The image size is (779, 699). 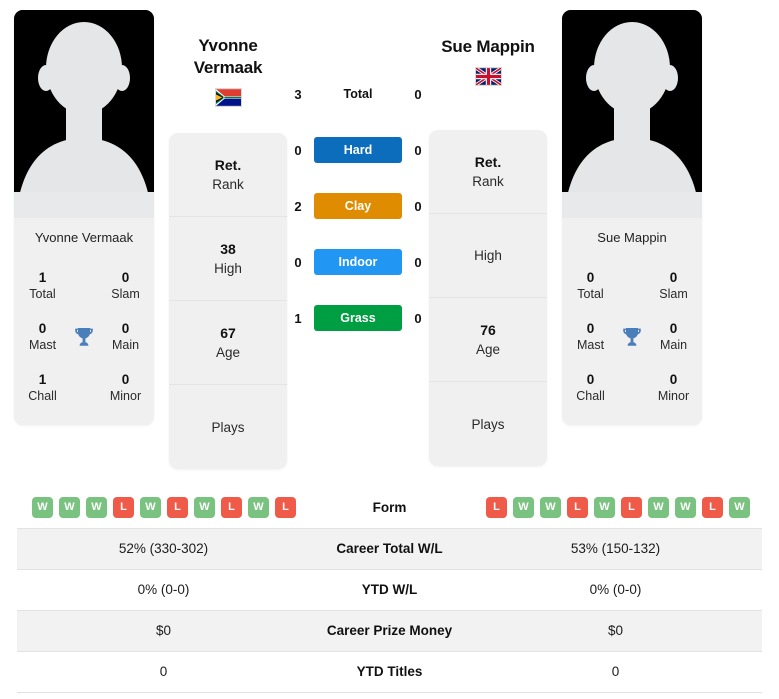 I want to click on right-player-photo, so click(x=632, y=114).